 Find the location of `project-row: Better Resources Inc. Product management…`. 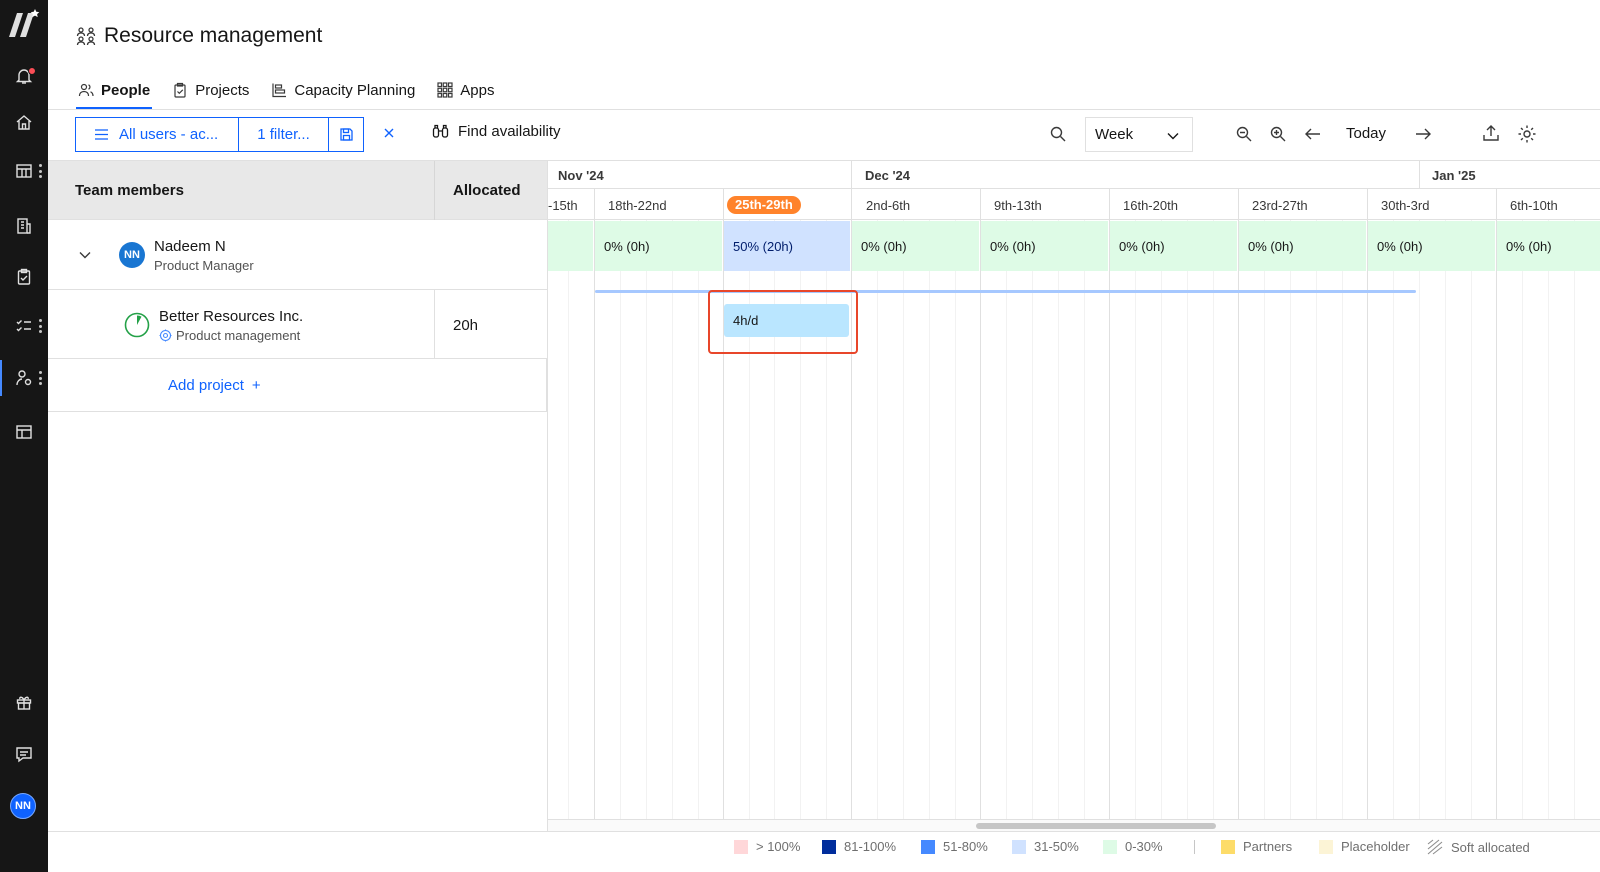

project-row: Better Resources Inc. Product management… is located at coordinates (297, 324).